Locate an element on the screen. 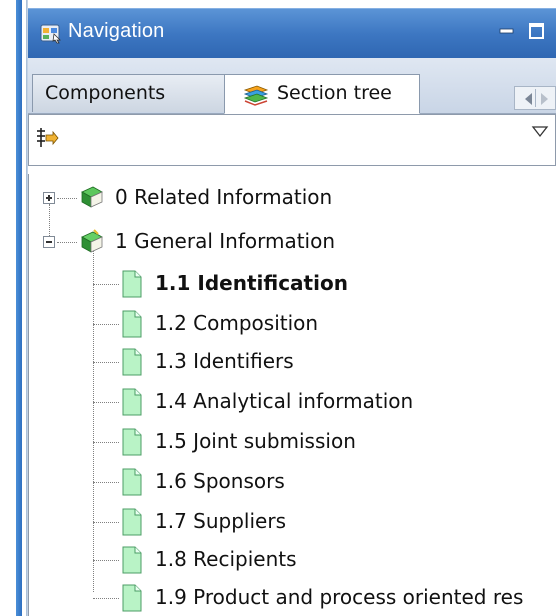 The width and height of the screenshot is (556, 616). view-toolbar is located at coordinates (292, 140).